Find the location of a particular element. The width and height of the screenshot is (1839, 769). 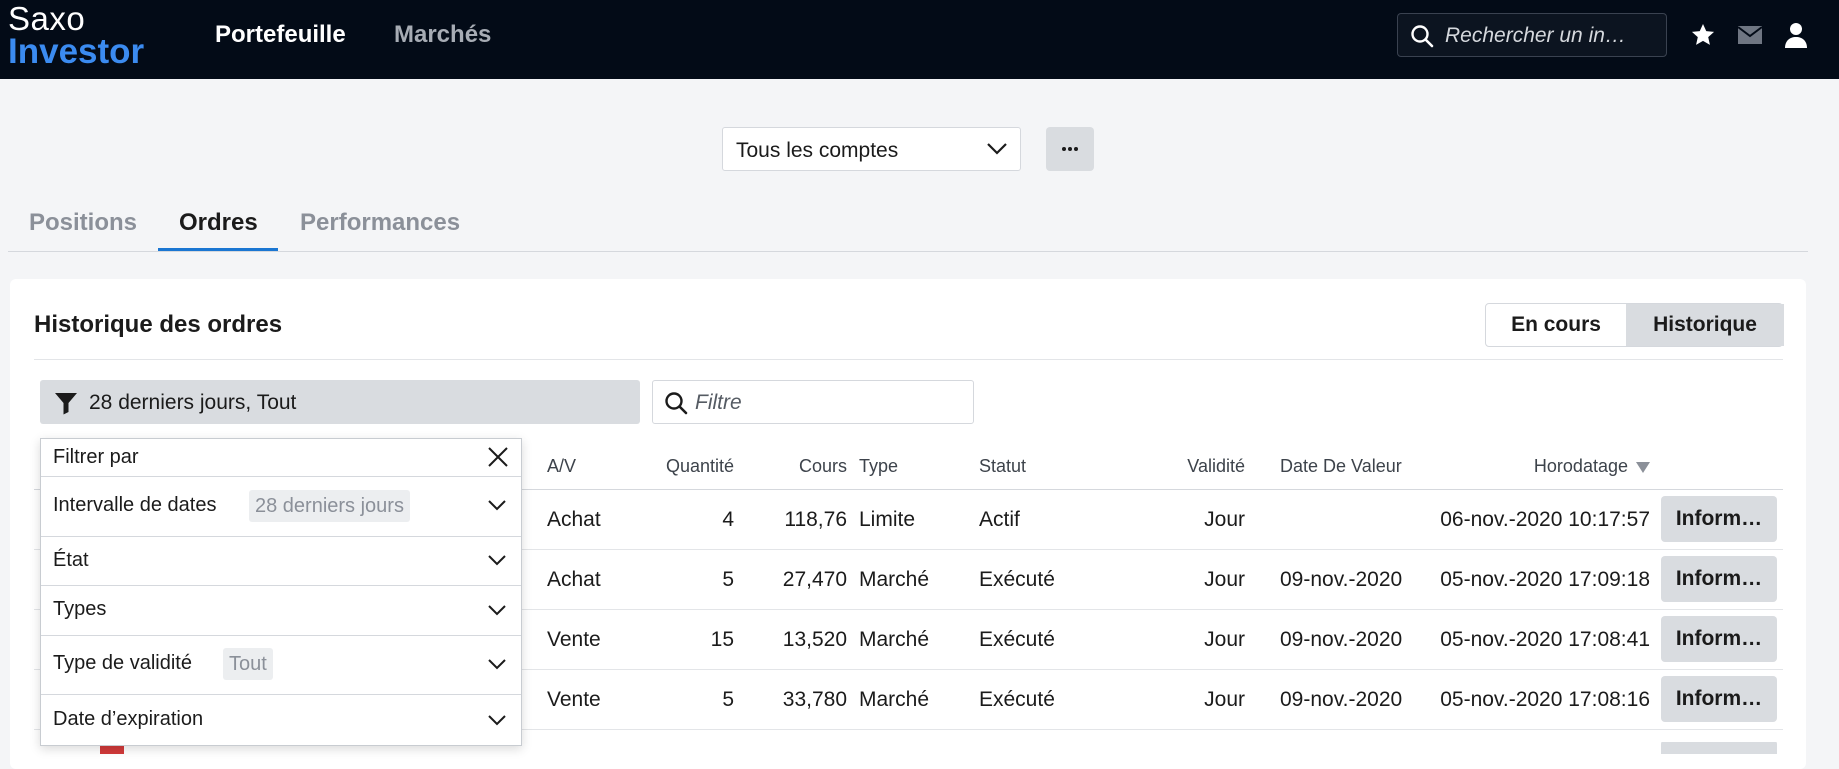

column-header-horodatage: Horodatage is located at coordinates (1575, 466).